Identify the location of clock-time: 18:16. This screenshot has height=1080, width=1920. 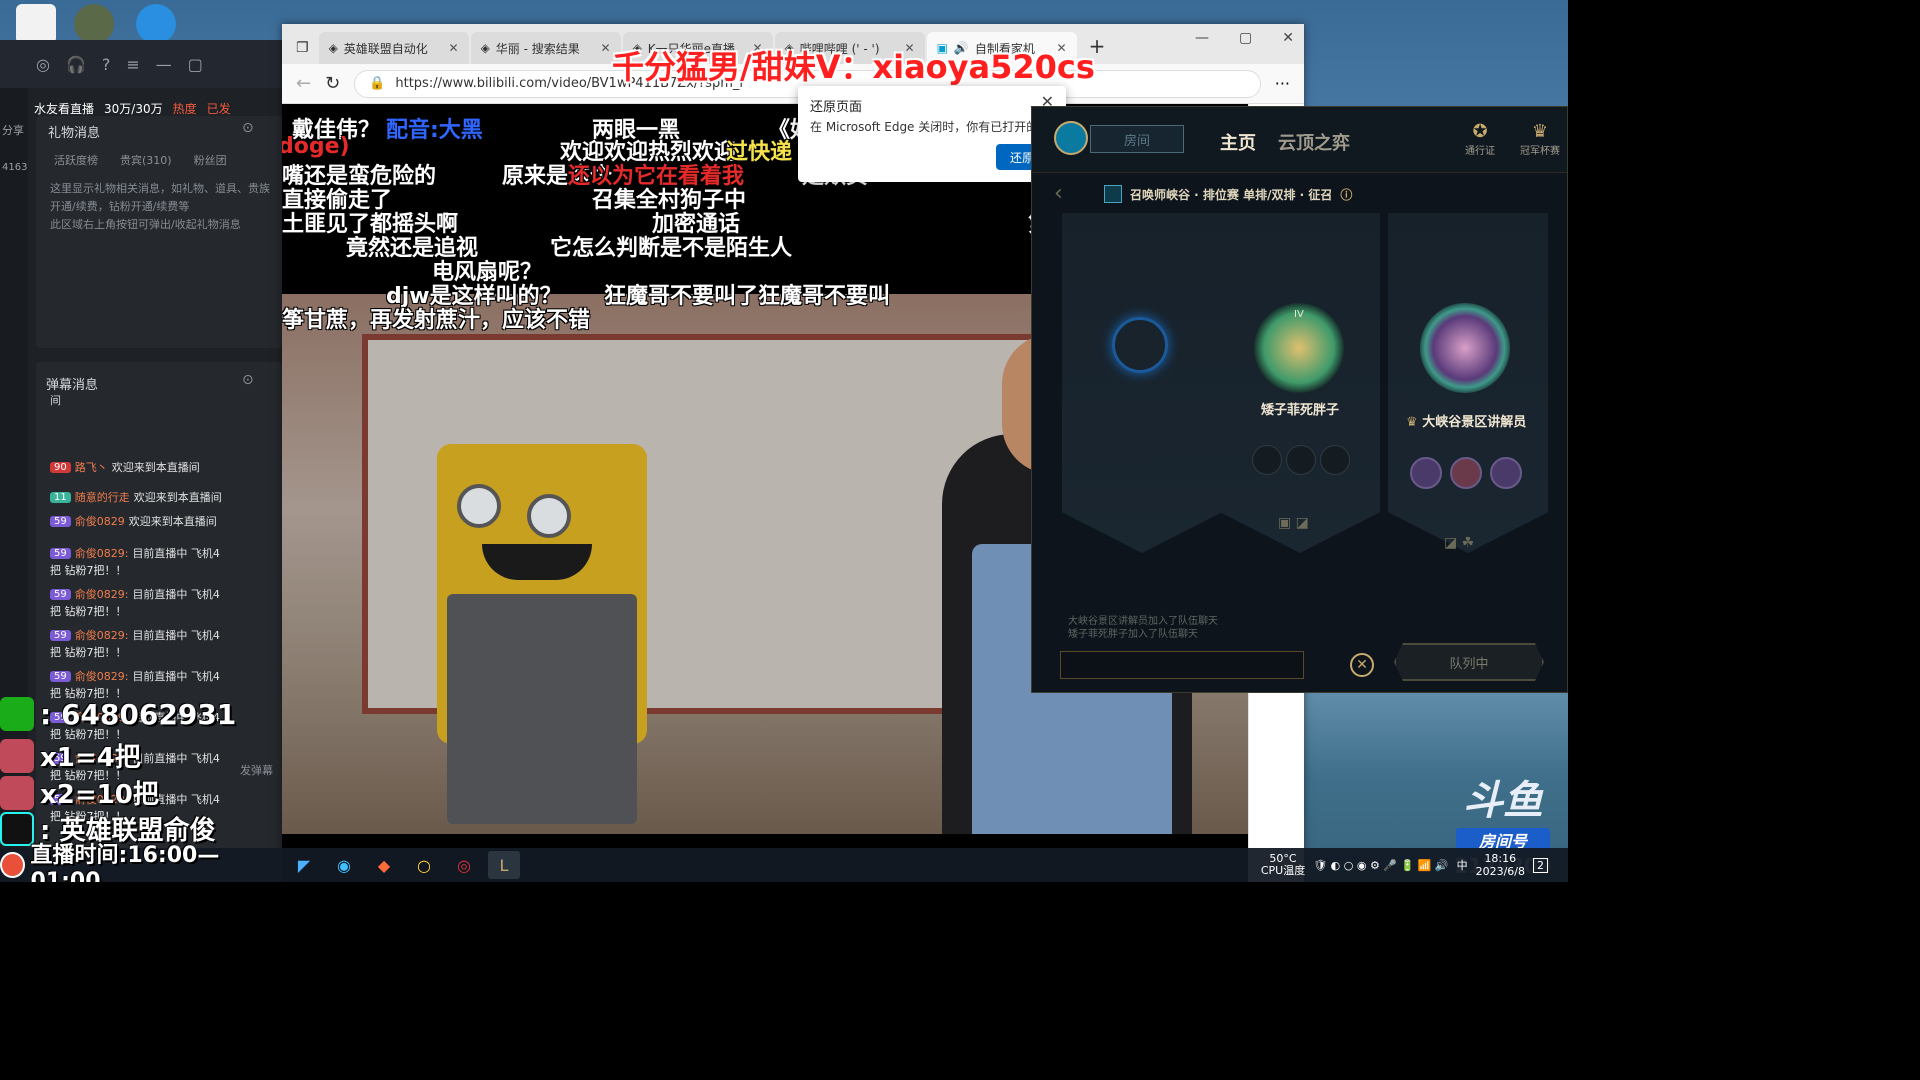
(1500, 858).